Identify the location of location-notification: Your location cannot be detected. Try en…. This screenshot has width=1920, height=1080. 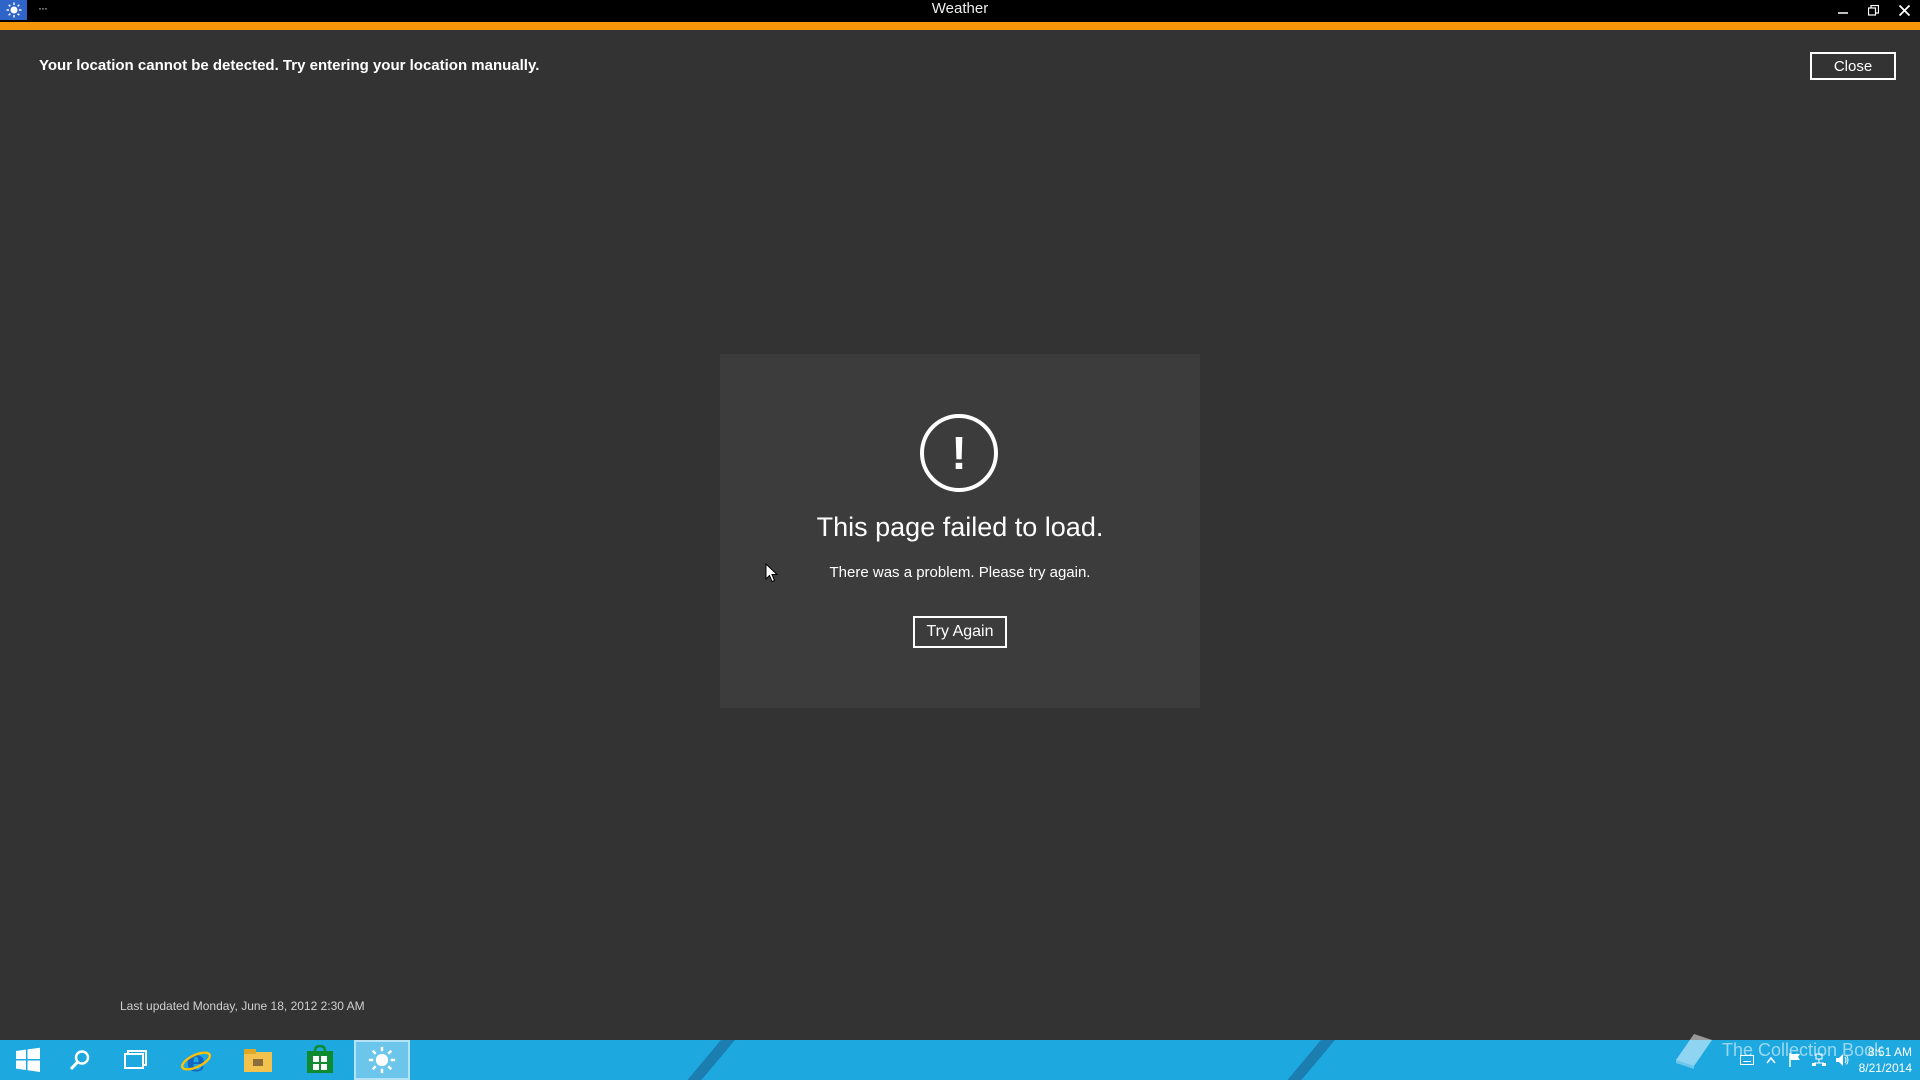
(289, 65).